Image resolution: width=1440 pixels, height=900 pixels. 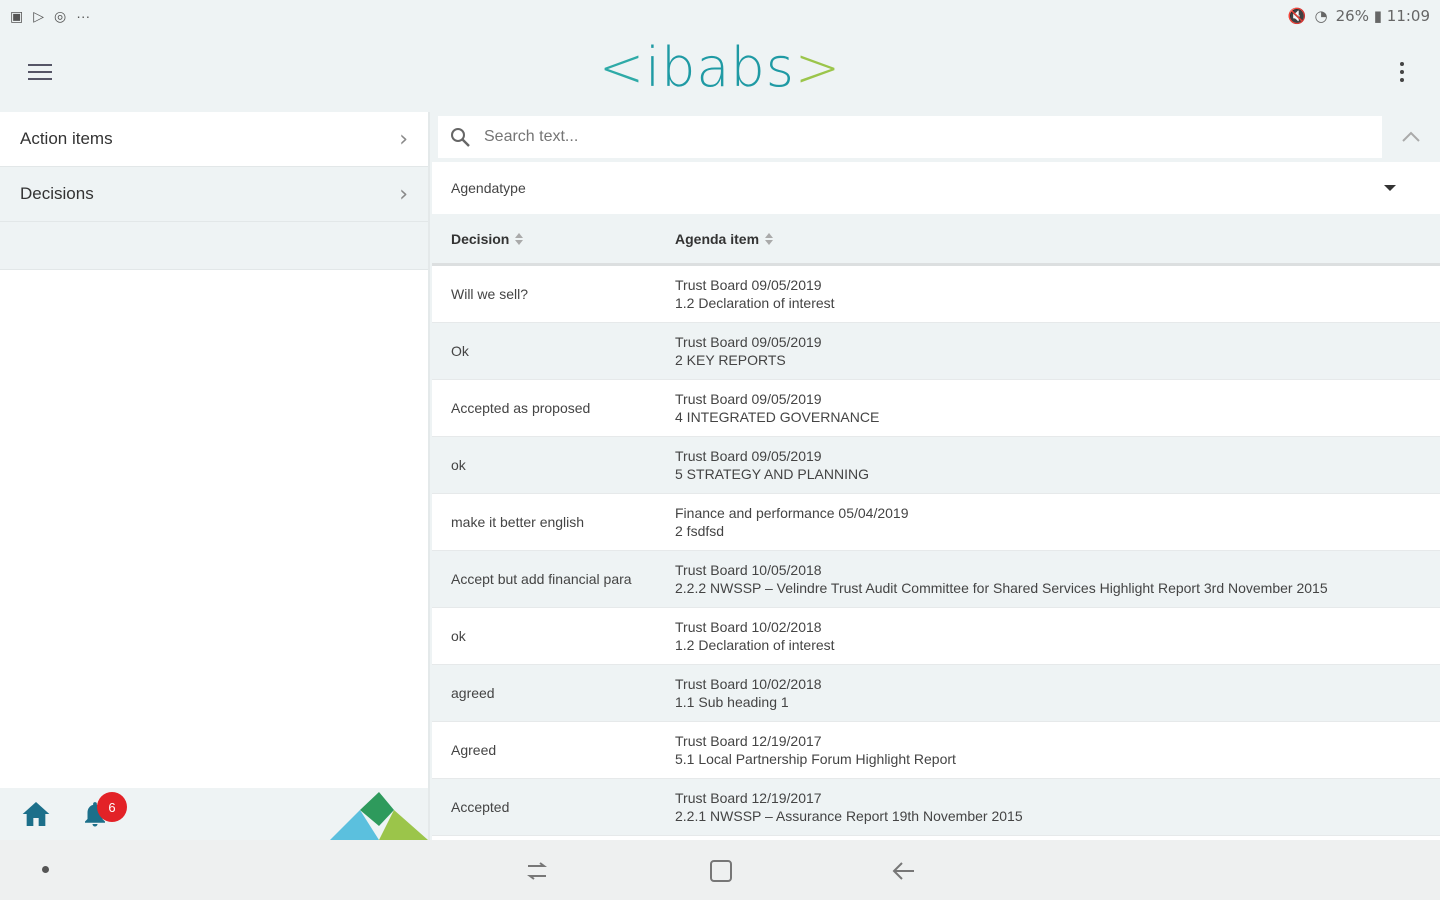 I want to click on play-store-icon: ▷, so click(x=39, y=15).